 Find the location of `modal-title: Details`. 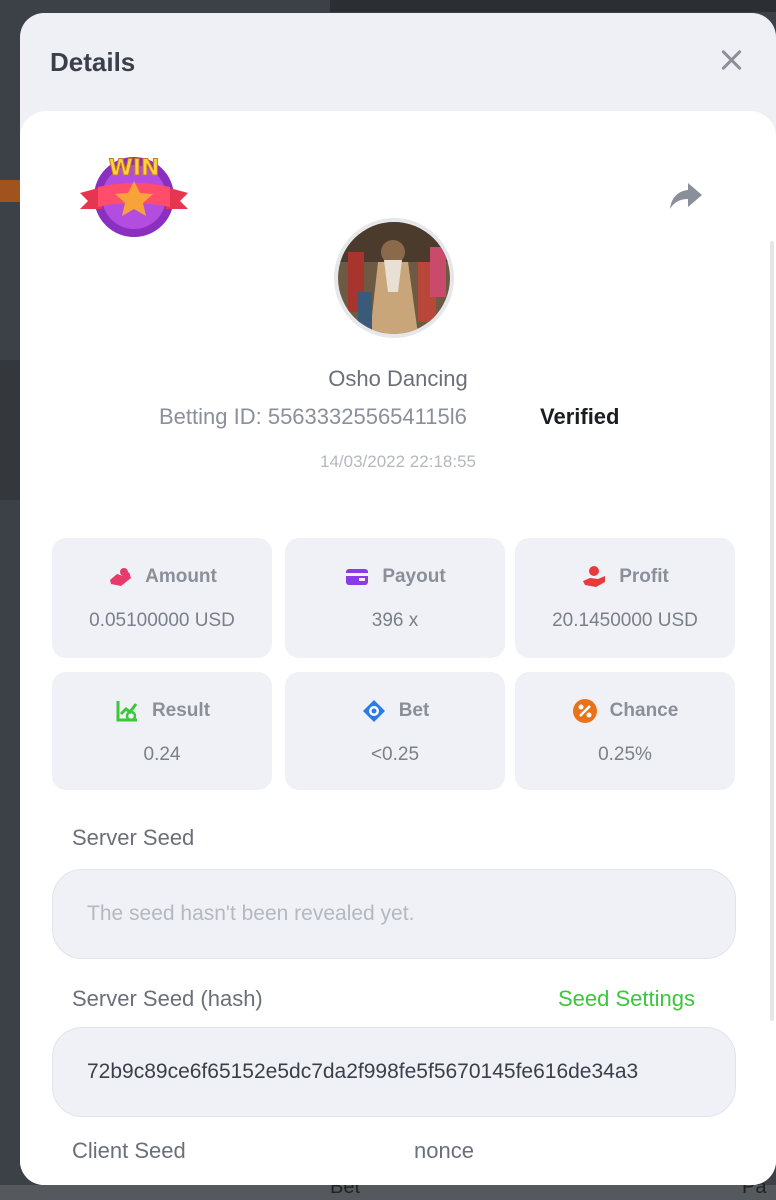

modal-title: Details is located at coordinates (93, 62).